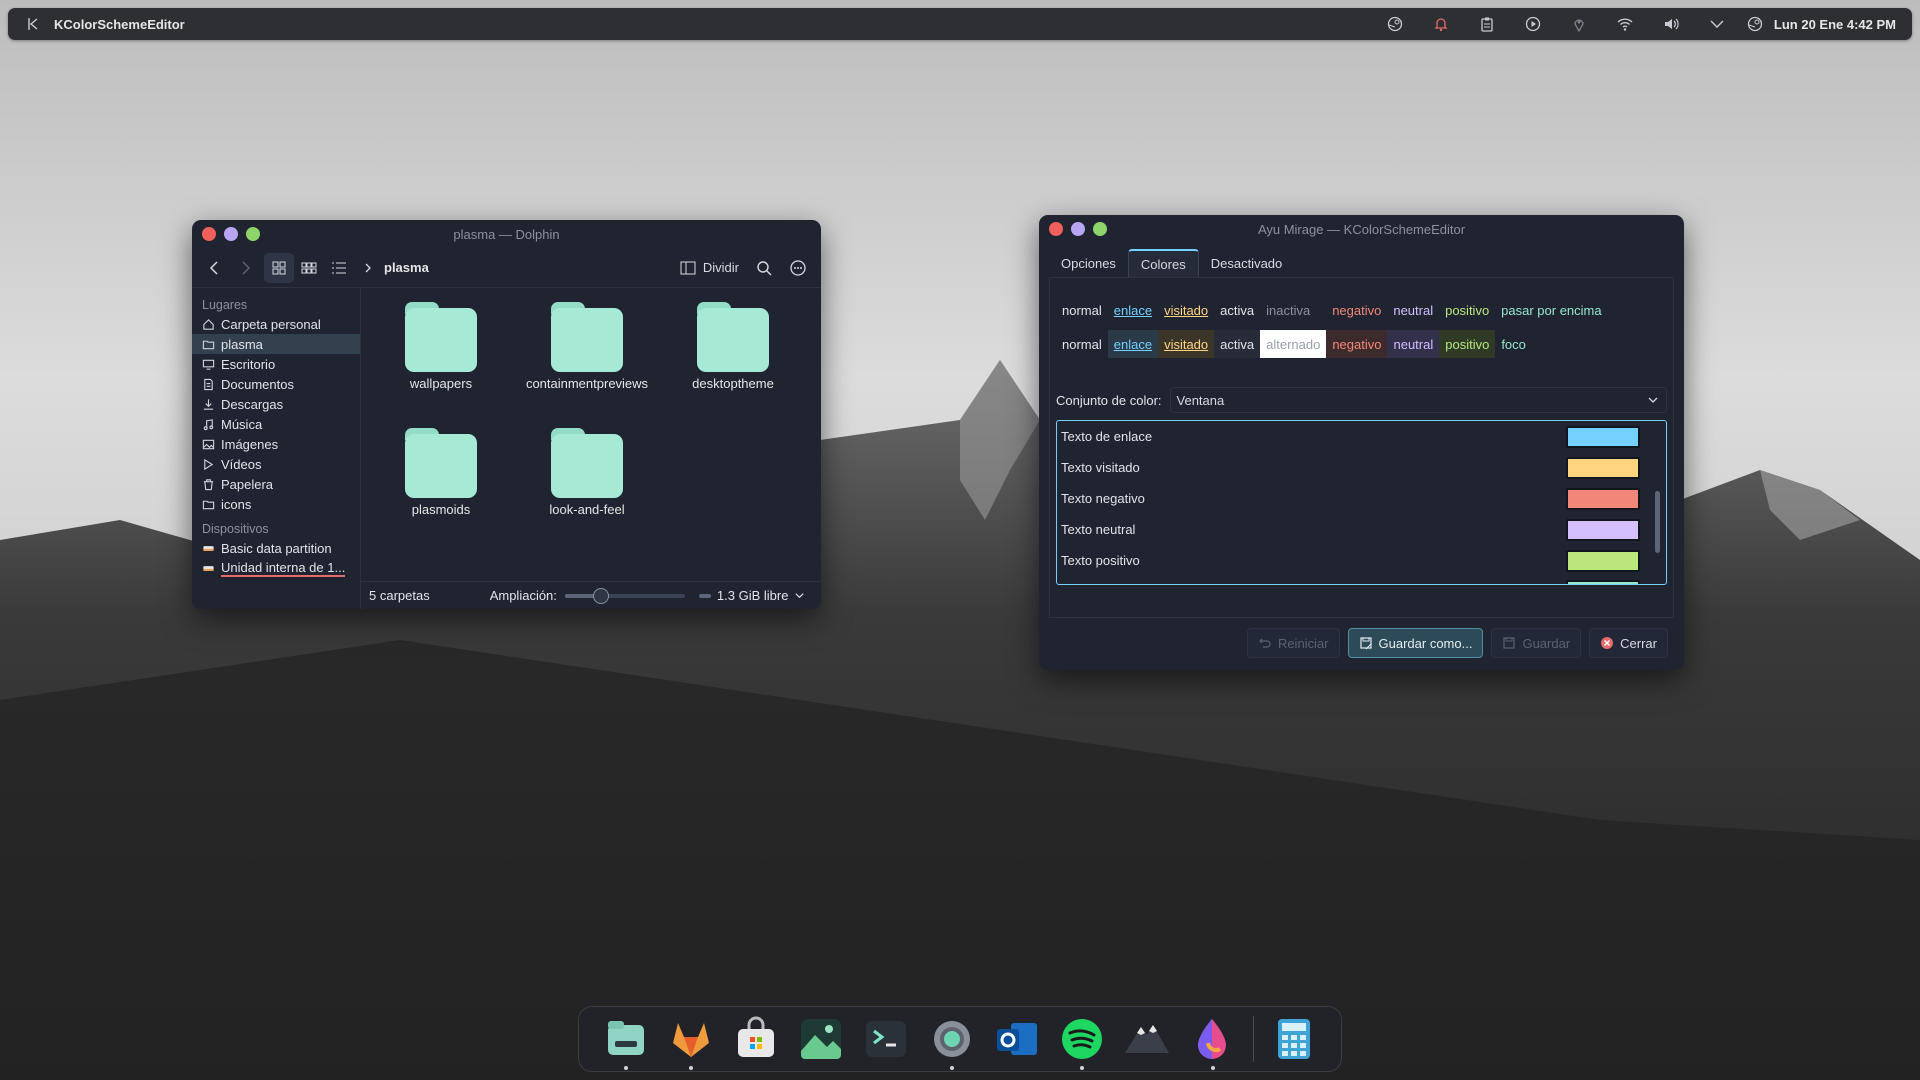  What do you see at coordinates (215, 268) in the screenshot?
I see `back-button` at bounding box center [215, 268].